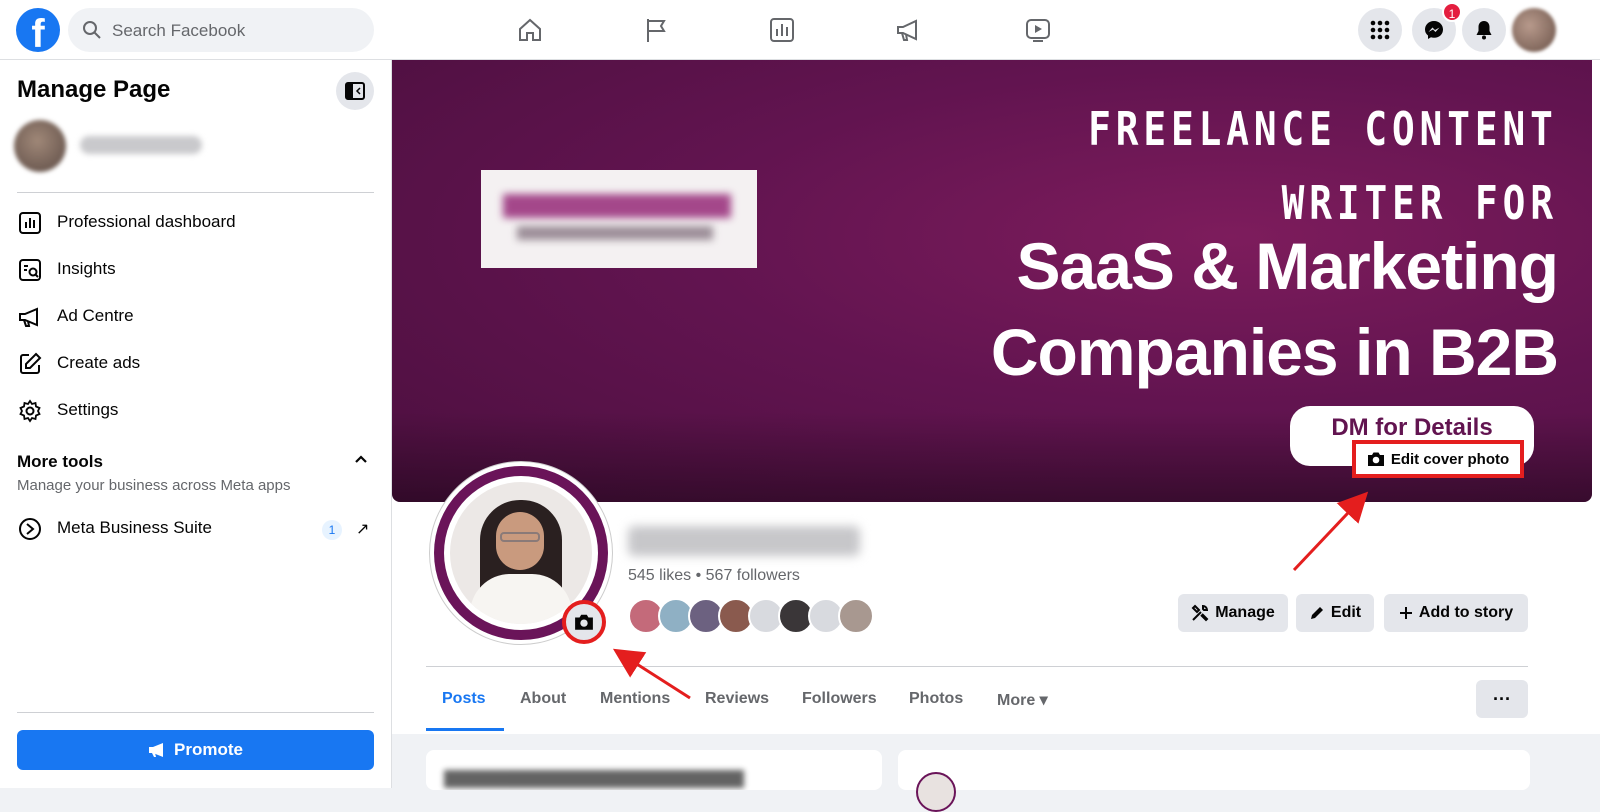 This screenshot has height=812, width=1600. I want to click on search-icon, so click(92, 30).